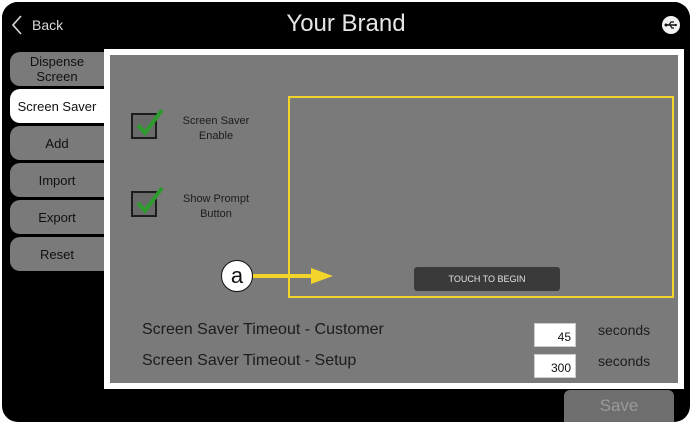 Image resolution: width=693 pixels, height=425 pixels. What do you see at coordinates (263, 329) in the screenshot?
I see `timeout-customer-label: Screen Saver Timeout - Customer` at bounding box center [263, 329].